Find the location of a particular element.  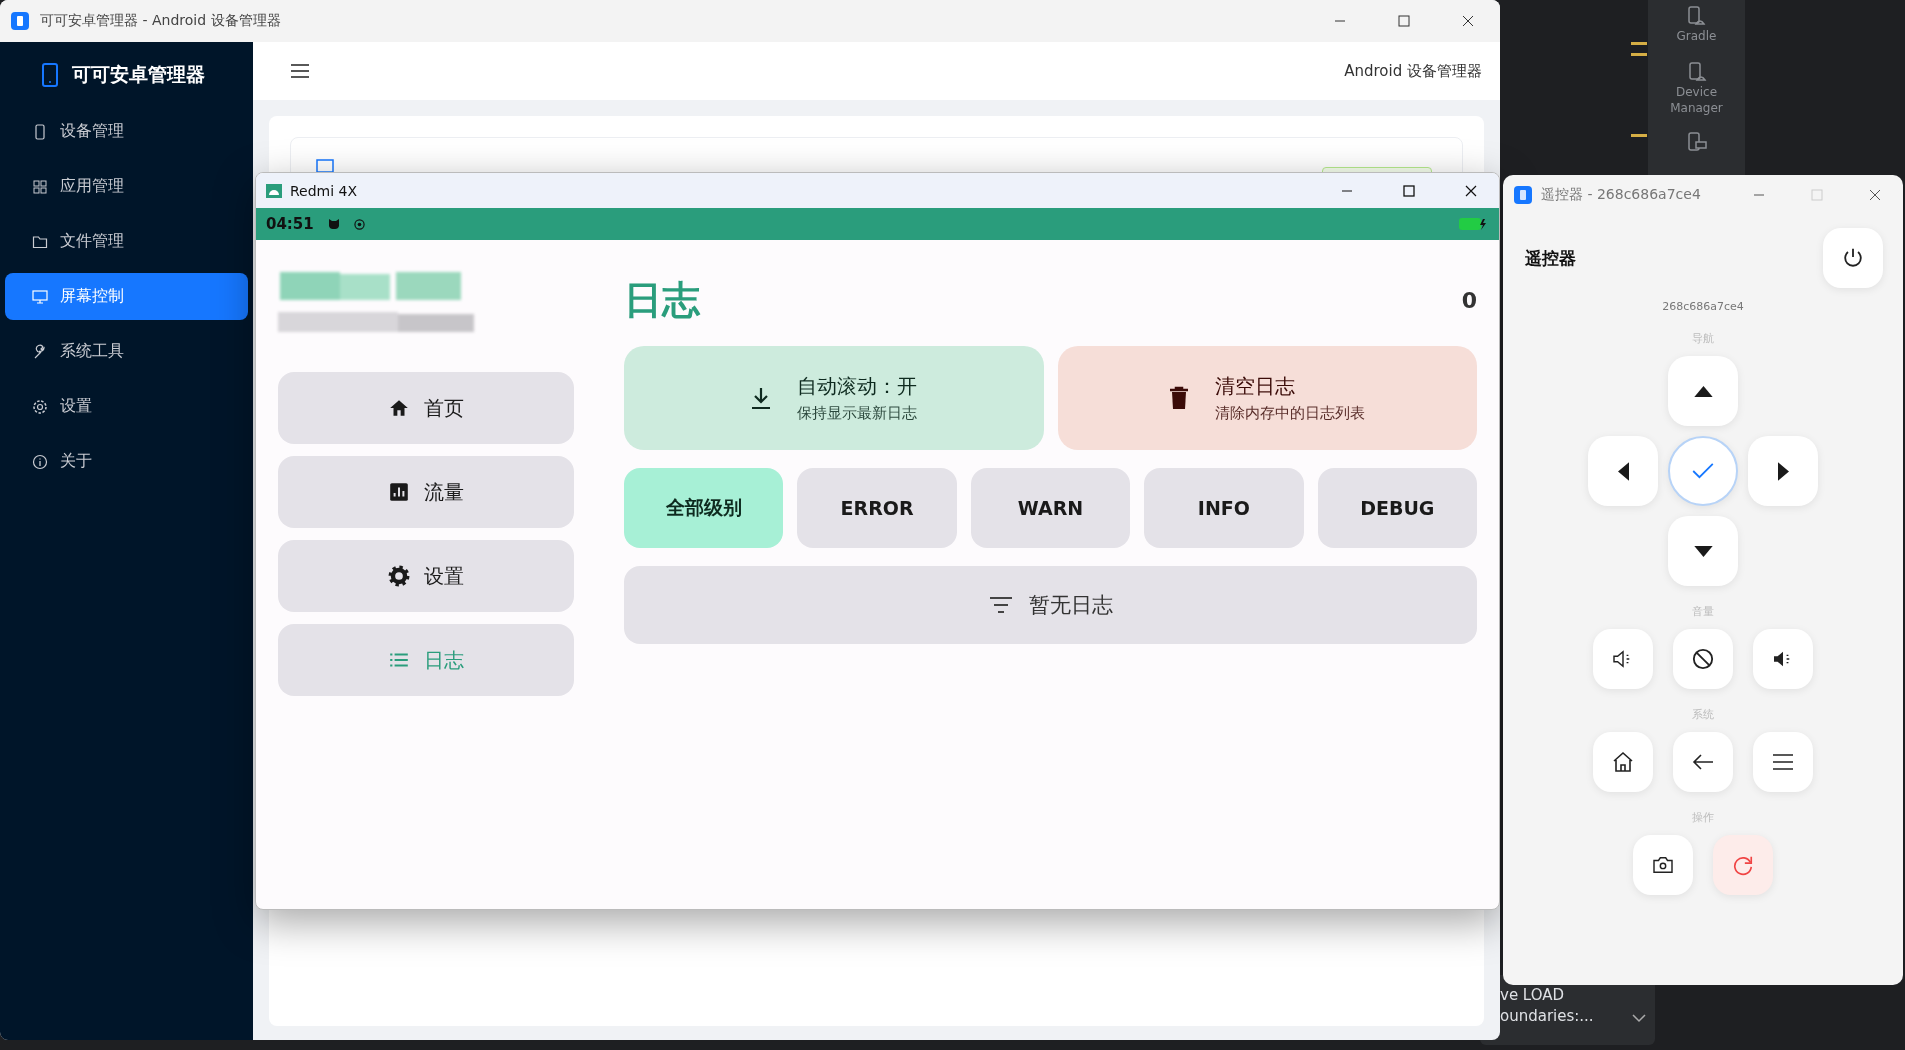

home-button is located at coordinates (1623, 762).